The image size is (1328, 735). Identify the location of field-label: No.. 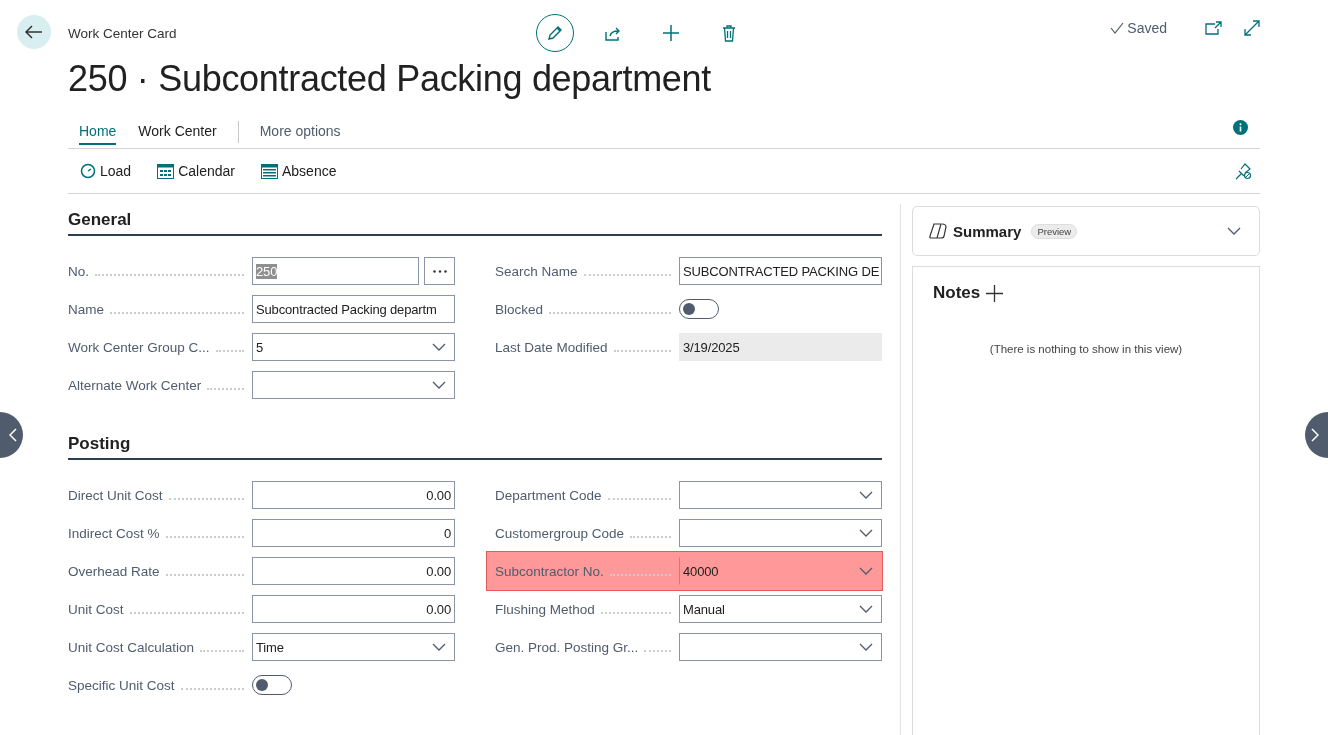
(78, 271).